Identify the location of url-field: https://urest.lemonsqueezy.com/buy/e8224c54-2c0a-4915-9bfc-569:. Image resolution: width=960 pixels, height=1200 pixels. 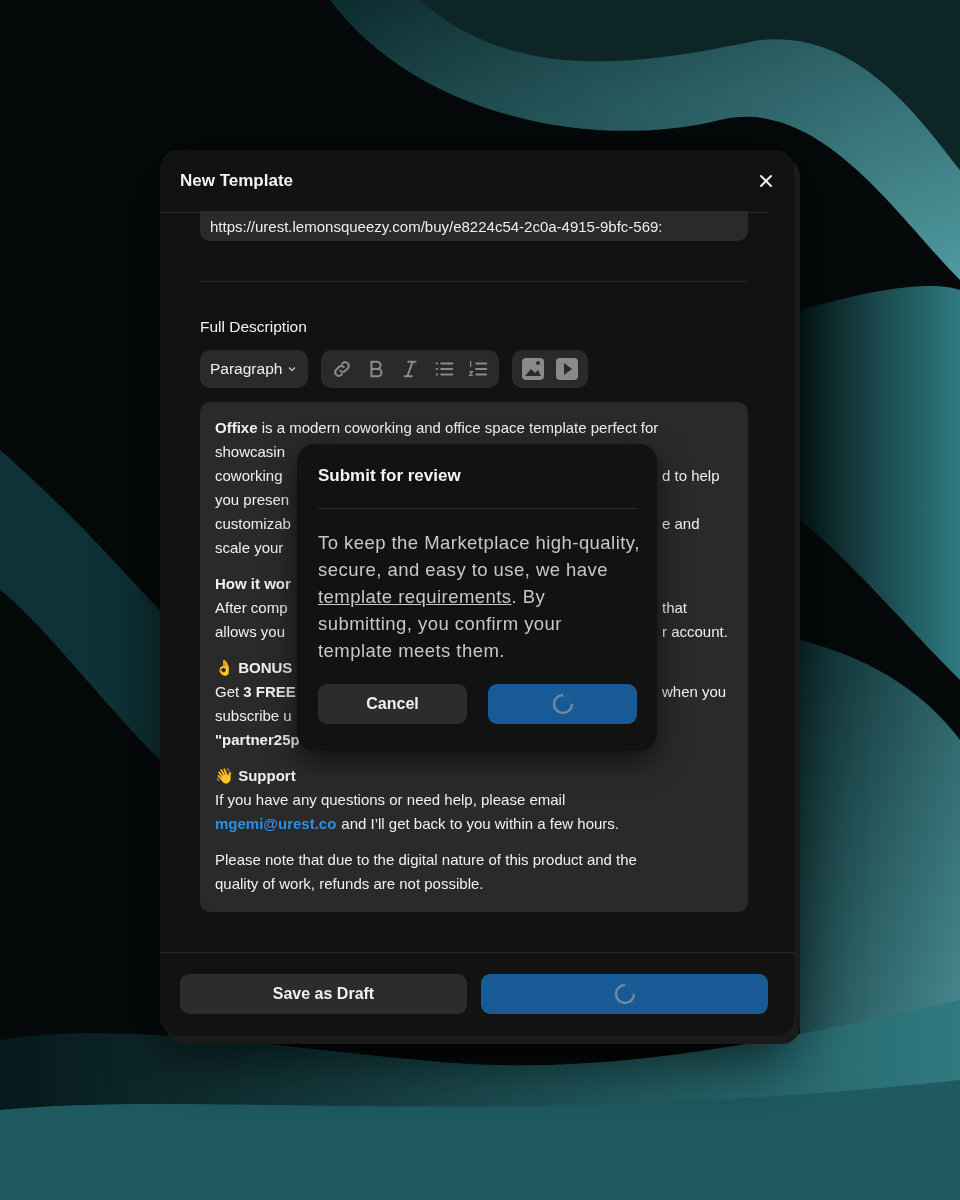
(474, 226).